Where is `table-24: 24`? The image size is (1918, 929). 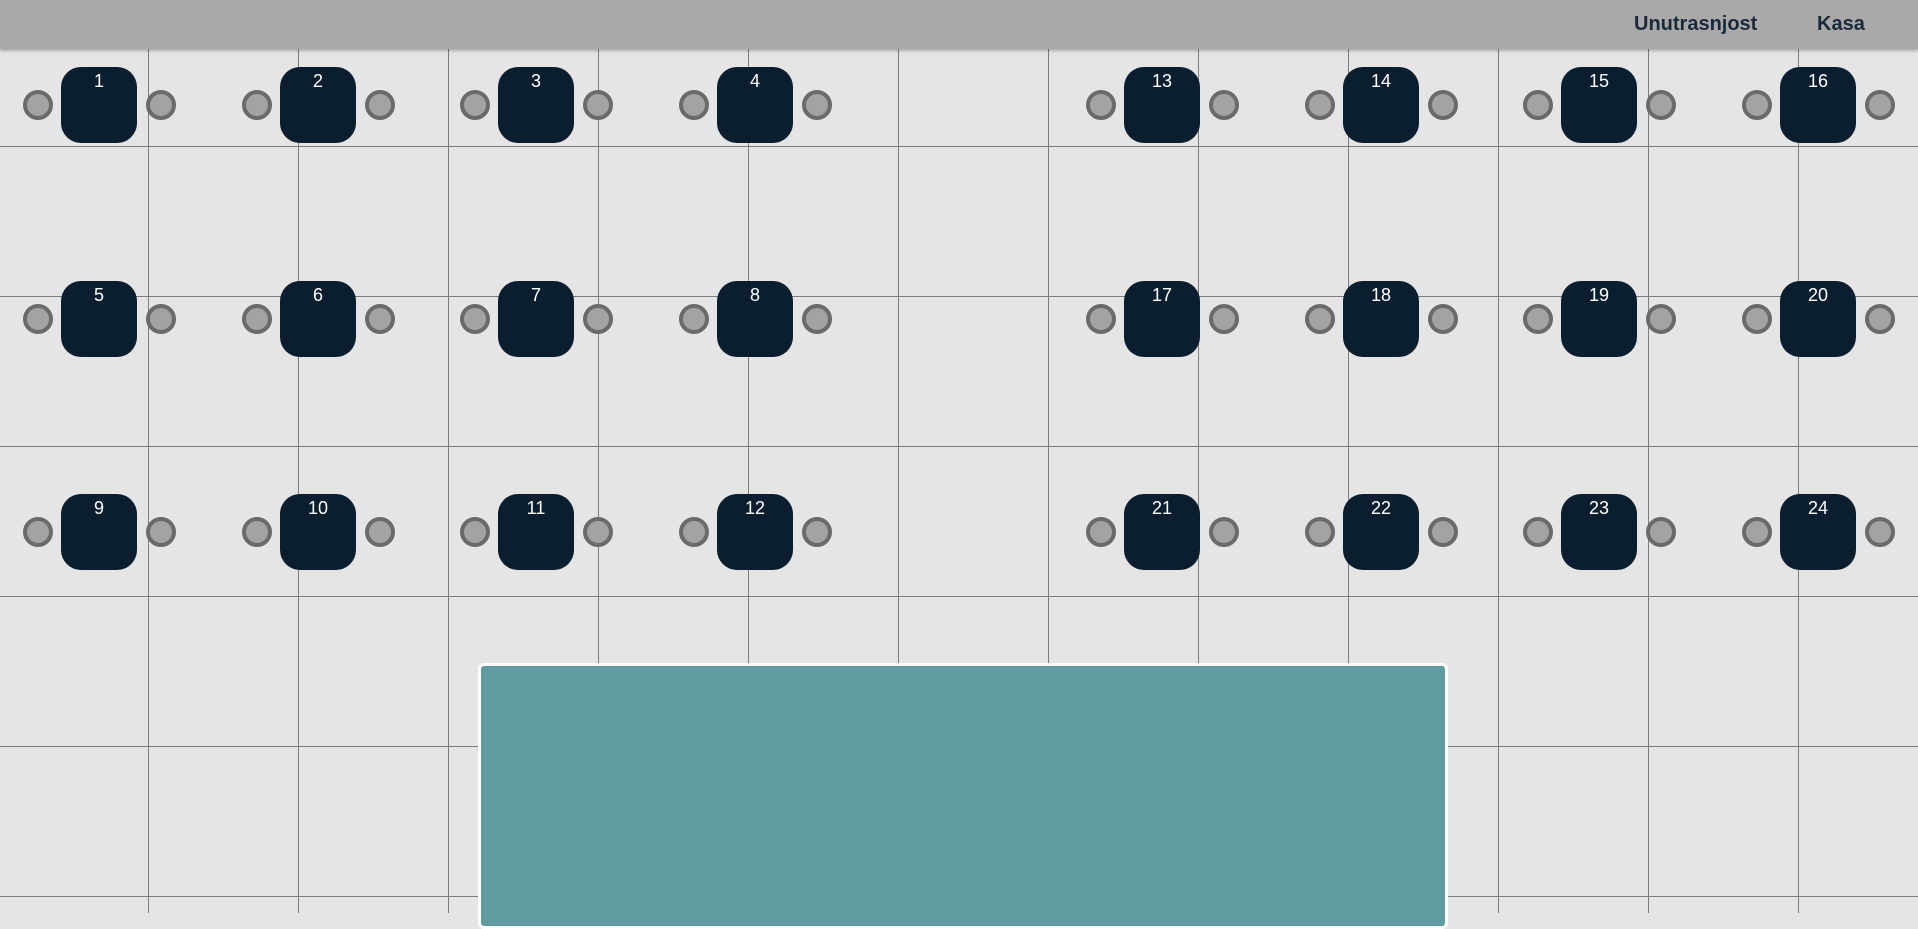
table-24: 24 is located at coordinates (1818, 532).